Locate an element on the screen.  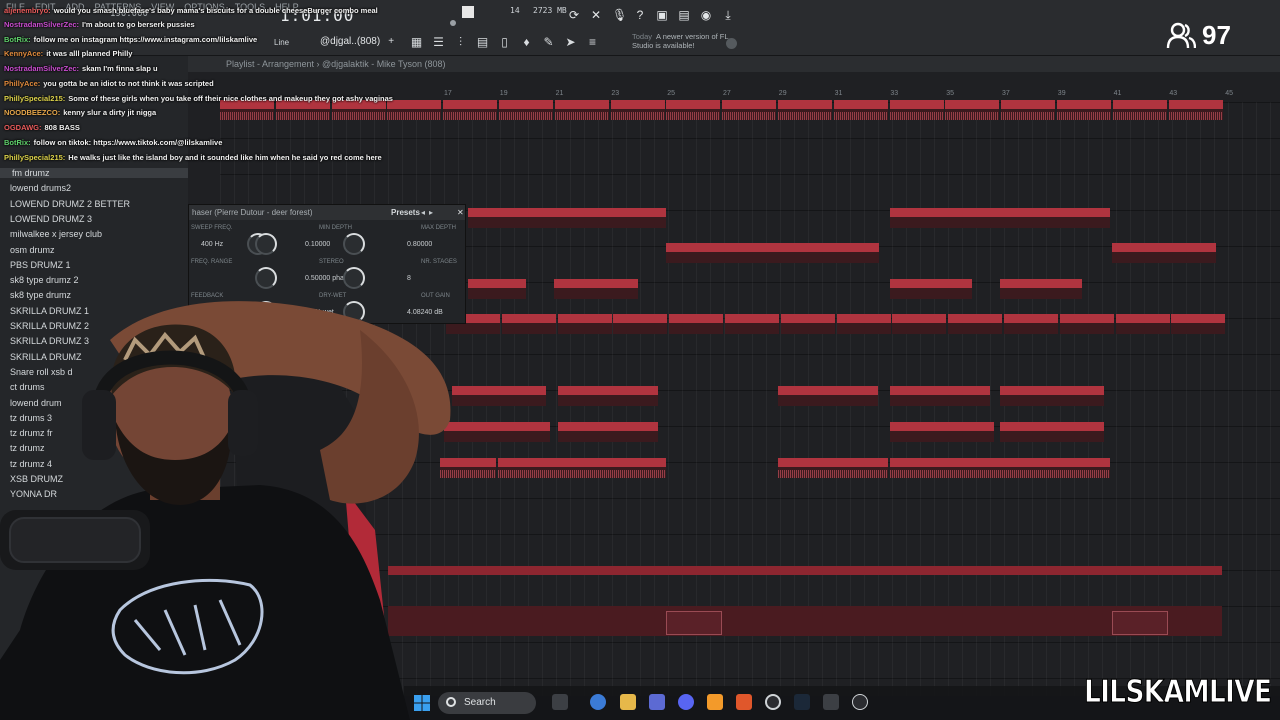
browser-folder-item: sk8 type drumz is located at coordinates (40, 295).